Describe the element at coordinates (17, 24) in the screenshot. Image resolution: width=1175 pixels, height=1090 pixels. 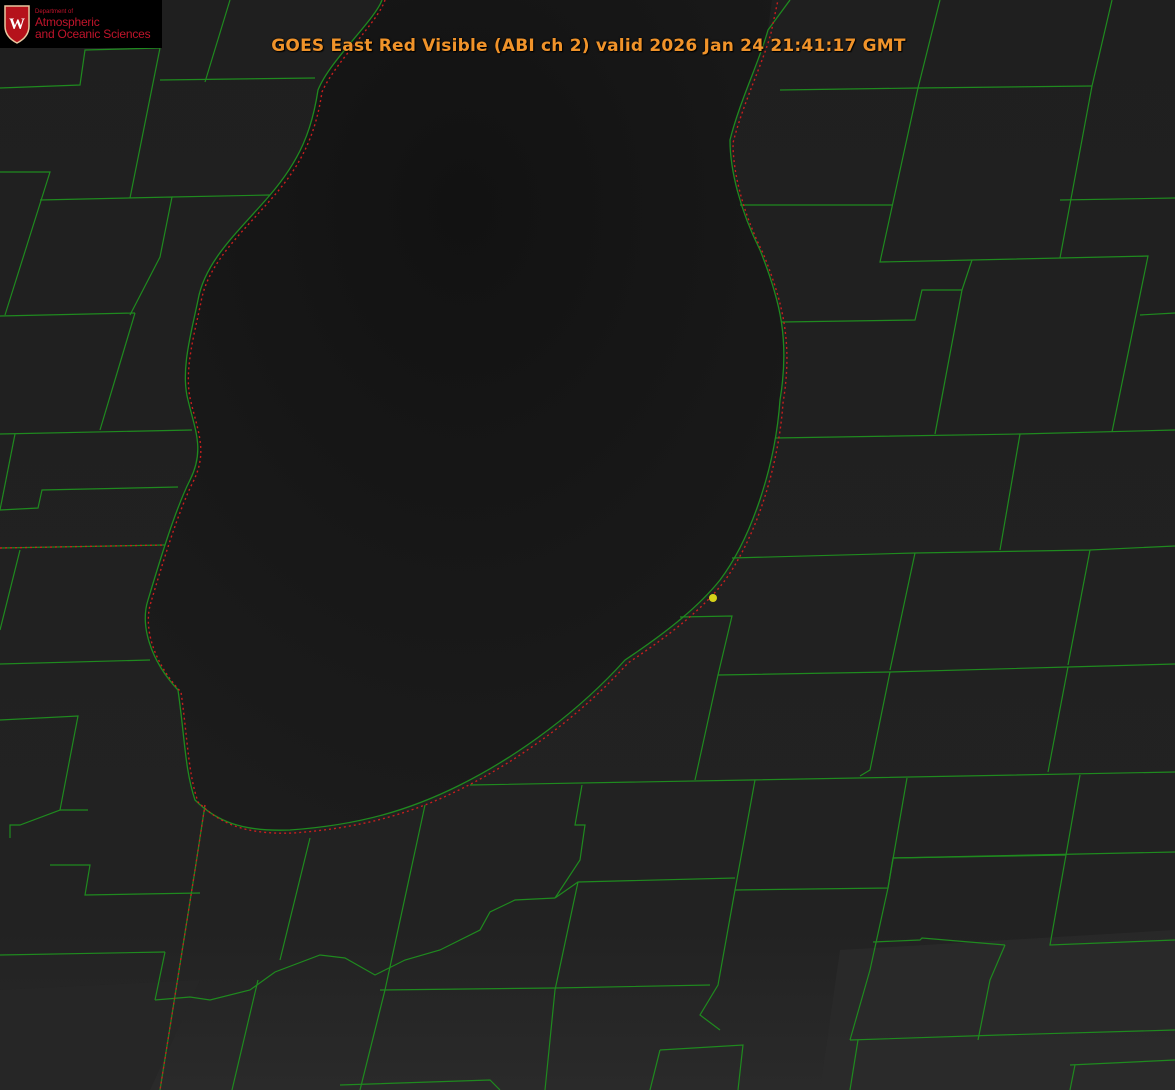
I see `svg-text: W` at that location.